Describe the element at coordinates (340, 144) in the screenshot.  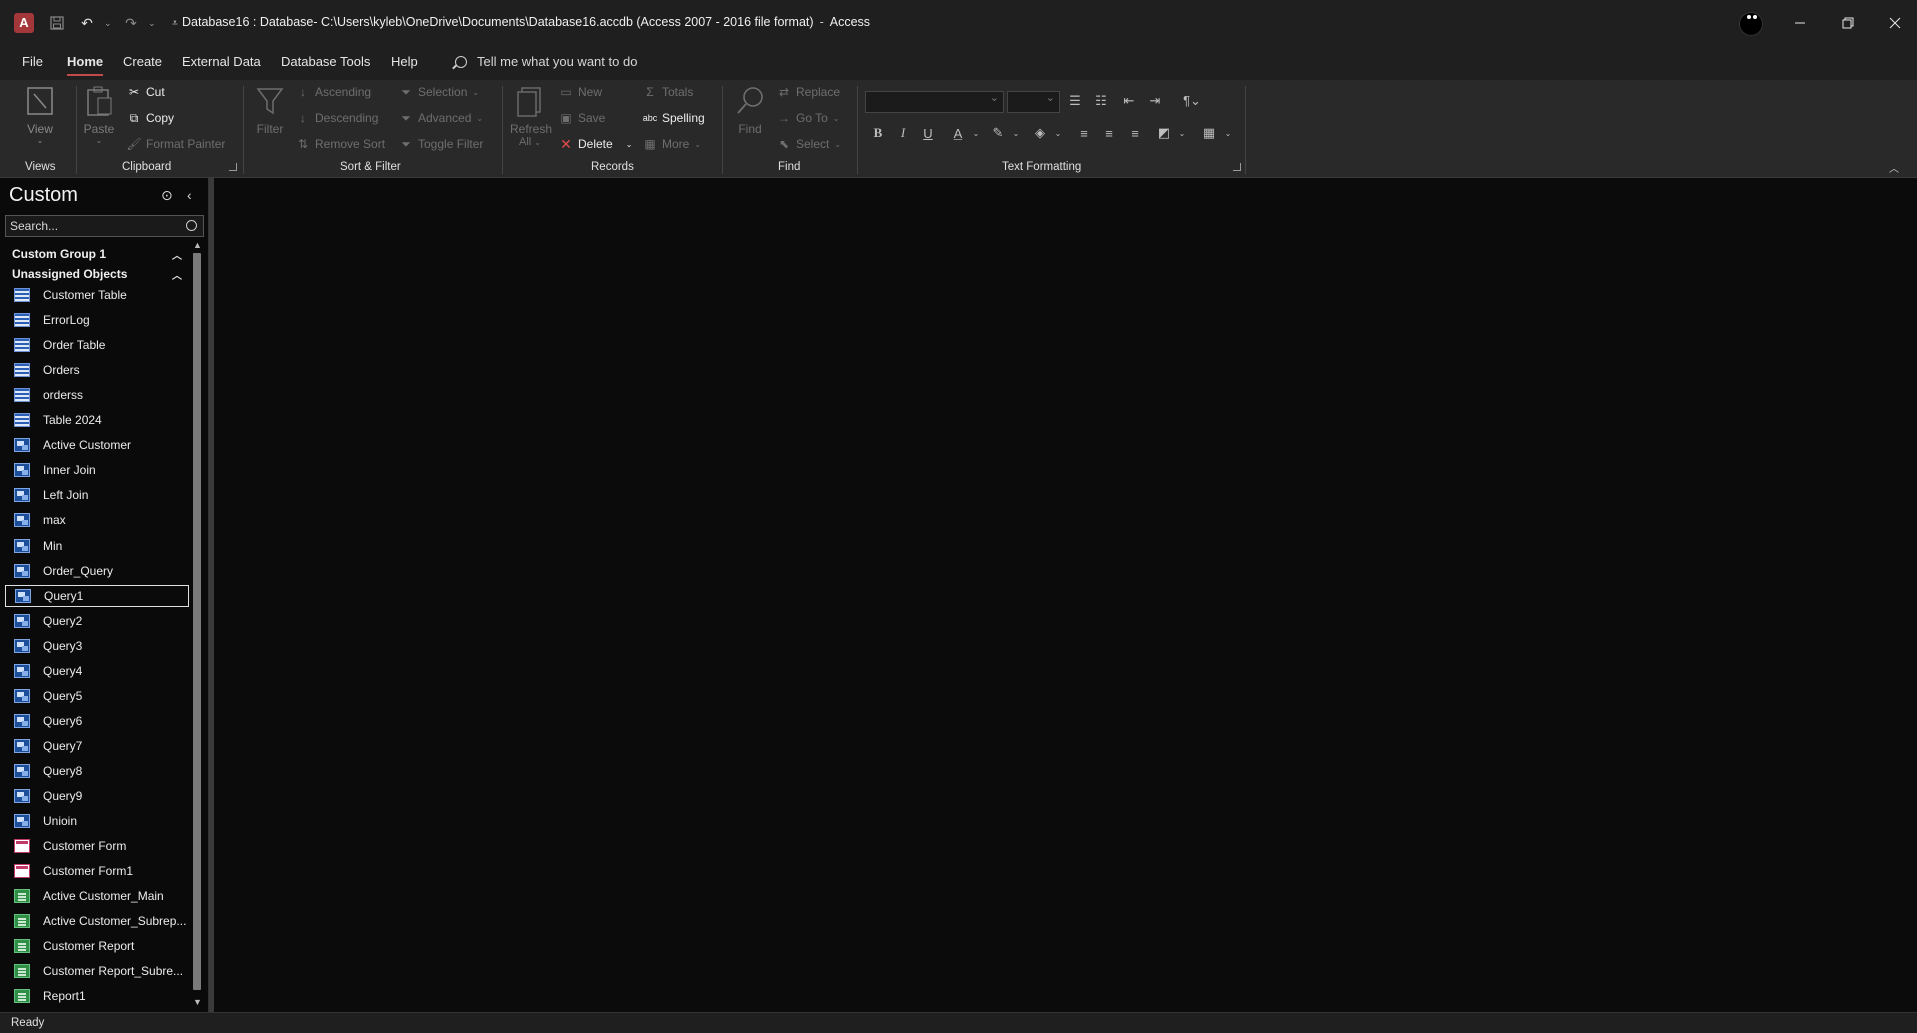
I see `remove-sort-button: ⇅ Remove Sort` at that location.